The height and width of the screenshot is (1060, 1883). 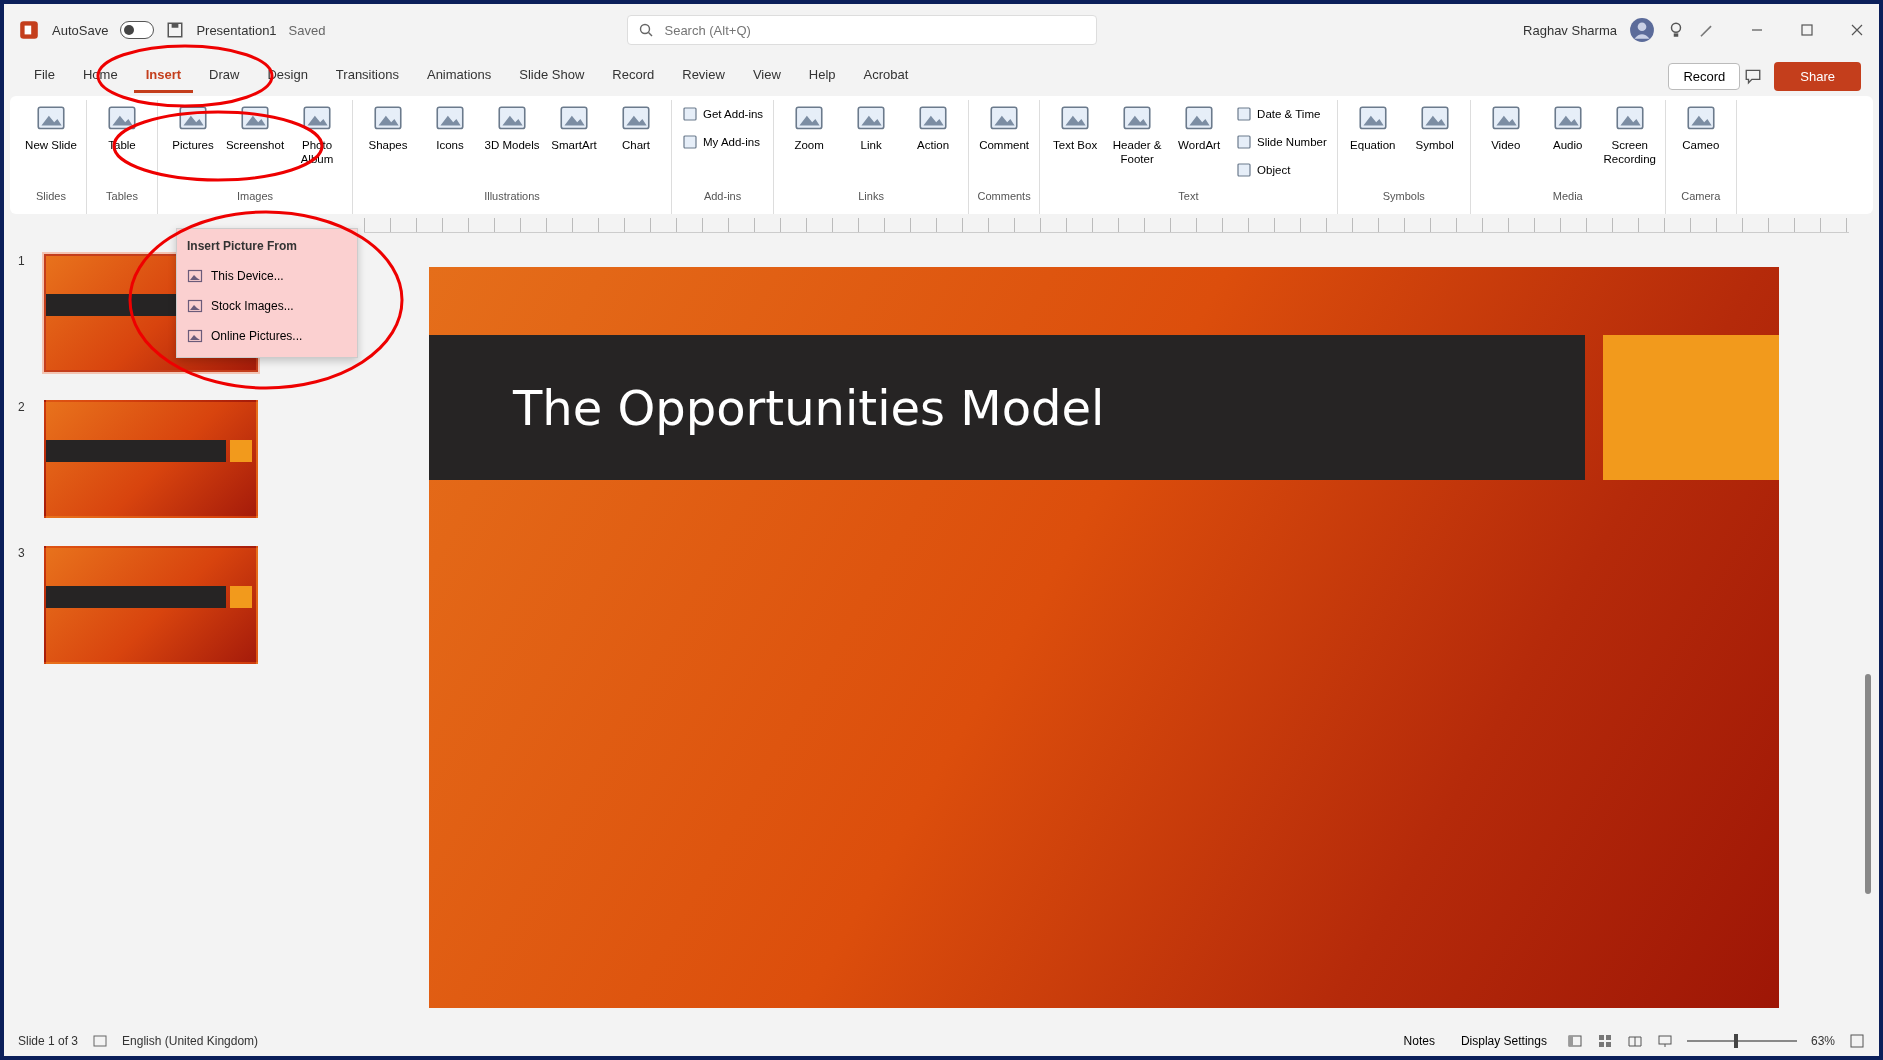 What do you see at coordinates (22, 407) in the screenshot?
I see `slide-number: 2` at bounding box center [22, 407].